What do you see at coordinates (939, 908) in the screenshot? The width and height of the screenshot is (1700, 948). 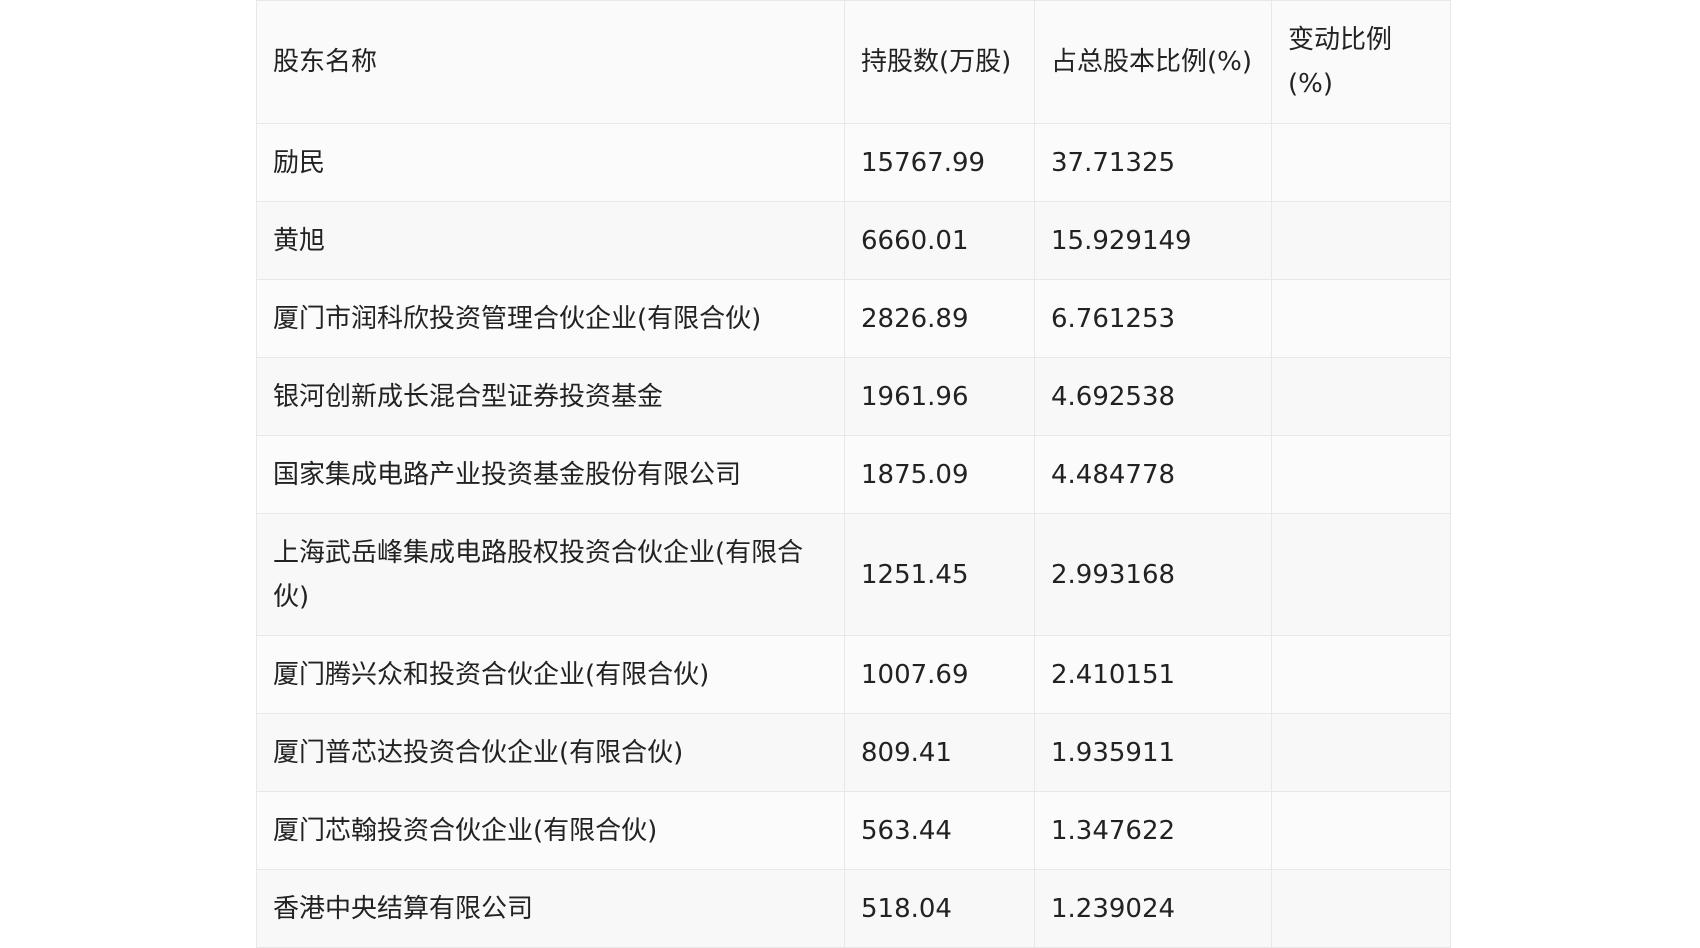 I see `cell-shares-held: 518.04` at bounding box center [939, 908].